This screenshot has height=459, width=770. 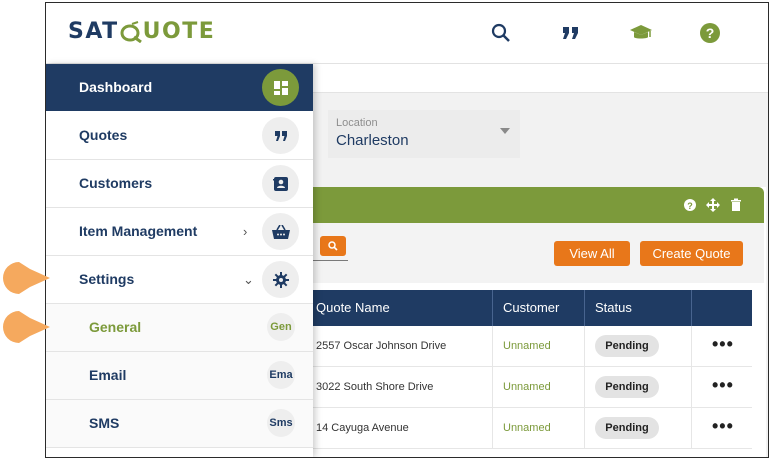 I want to click on panel-toolbar: View All Create Quote, so click(x=536, y=253).